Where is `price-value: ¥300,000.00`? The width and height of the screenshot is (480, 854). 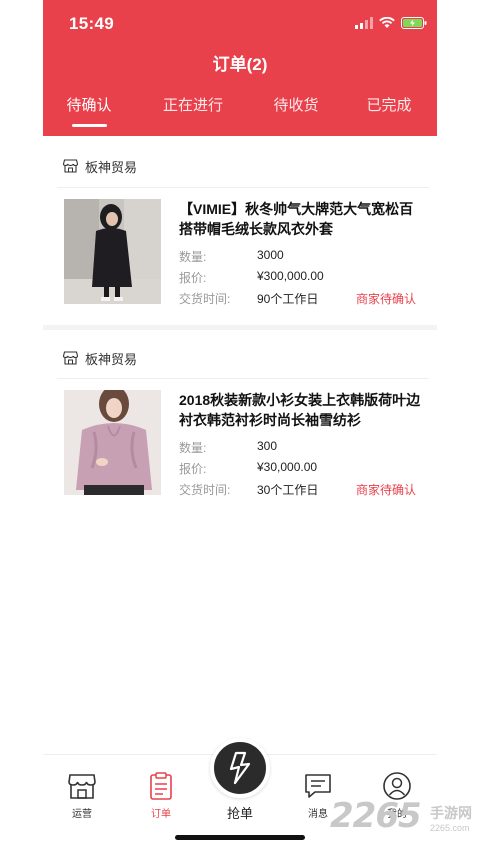 price-value: ¥300,000.00 is located at coordinates (290, 276).